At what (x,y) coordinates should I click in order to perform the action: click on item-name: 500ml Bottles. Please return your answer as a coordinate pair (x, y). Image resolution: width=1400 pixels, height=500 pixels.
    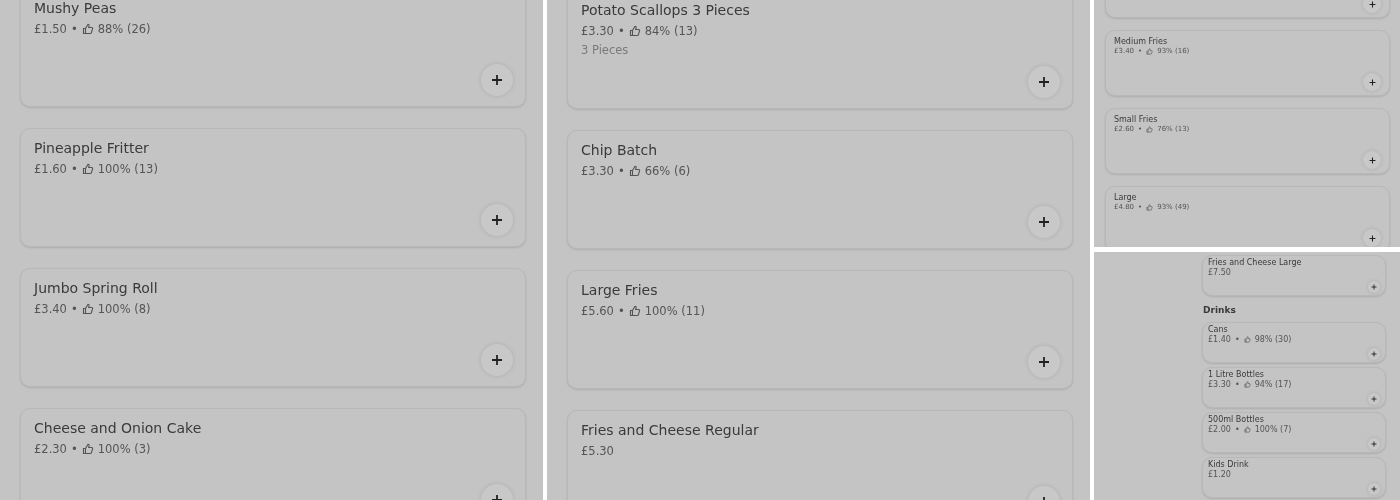
    Looking at the image, I should click on (1236, 419).